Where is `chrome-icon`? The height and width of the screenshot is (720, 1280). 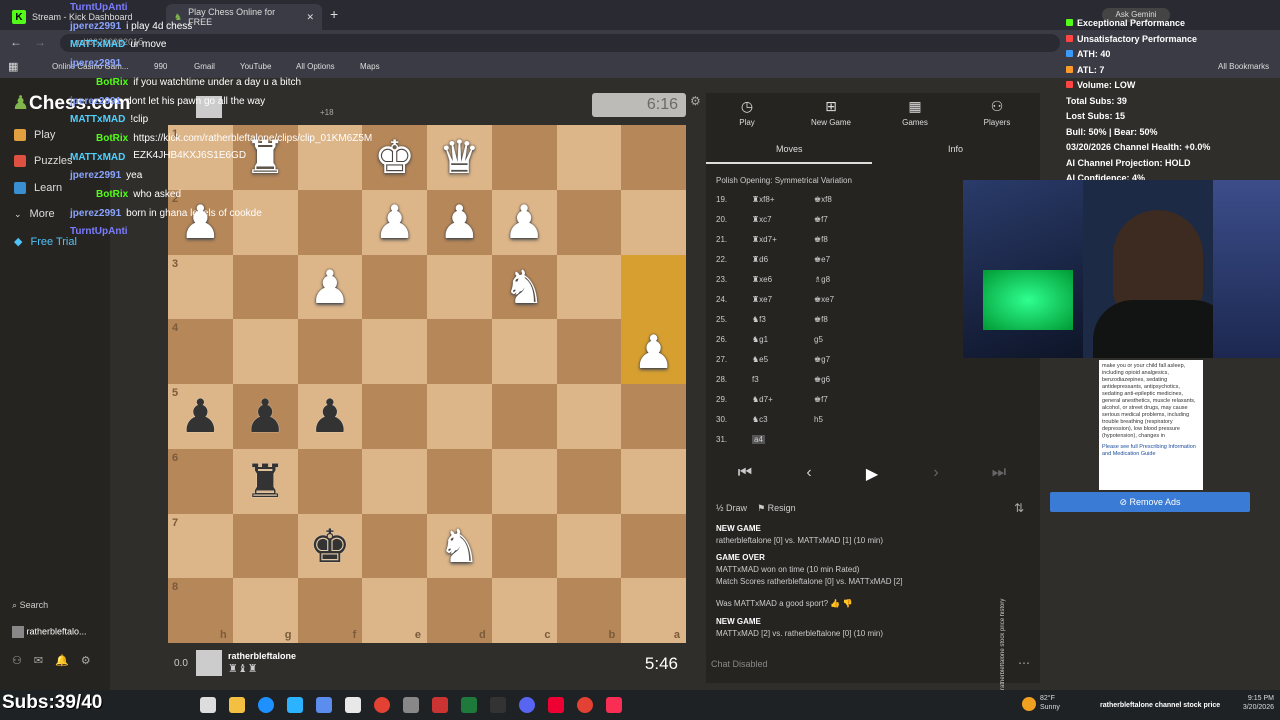
chrome-icon is located at coordinates (585, 705).